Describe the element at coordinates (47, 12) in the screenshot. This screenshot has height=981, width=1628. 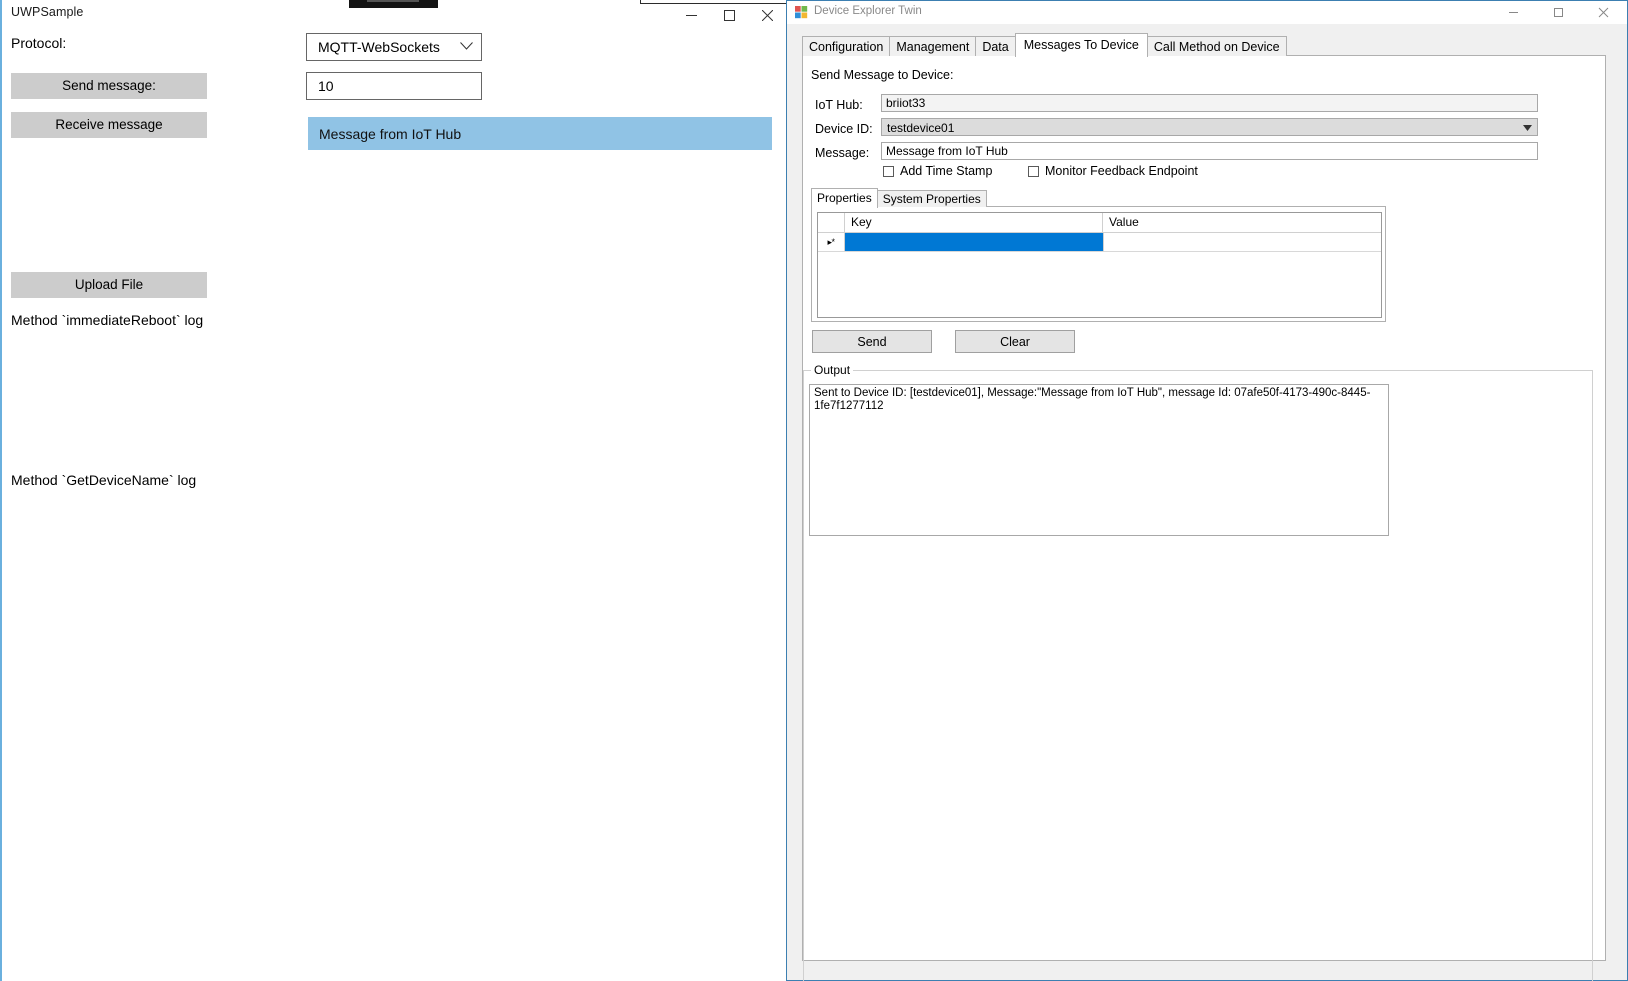
I see `uwp-window-title: UWPSample` at that location.